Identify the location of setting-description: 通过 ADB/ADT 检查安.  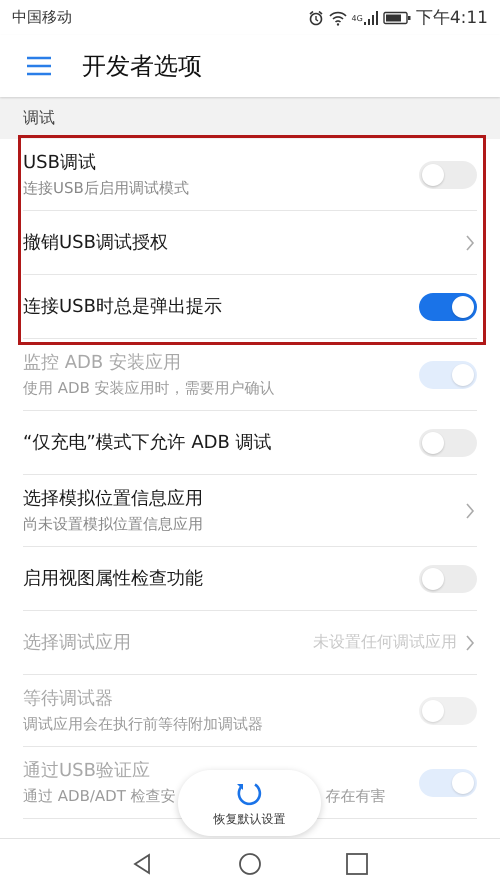
(99, 796).